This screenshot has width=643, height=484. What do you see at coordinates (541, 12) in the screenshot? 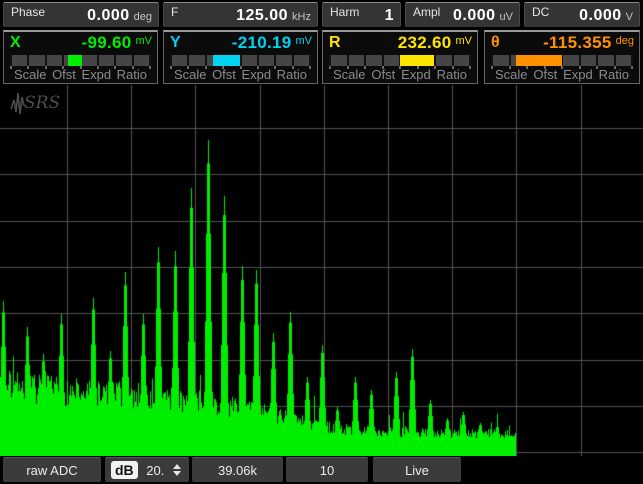
I see `dc-offset-label: DC` at bounding box center [541, 12].